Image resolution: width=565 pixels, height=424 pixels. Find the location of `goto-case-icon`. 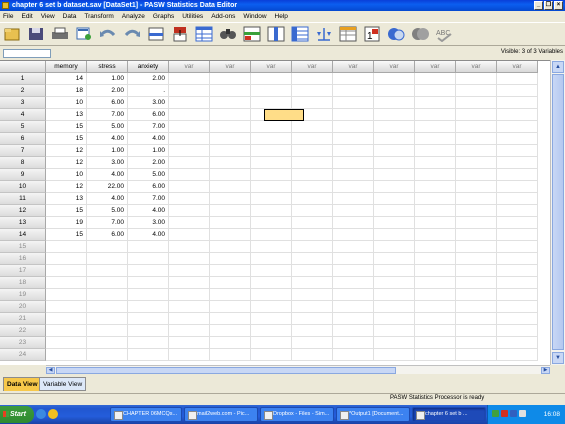

goto-case-icon is located at coordinates (156, 34).